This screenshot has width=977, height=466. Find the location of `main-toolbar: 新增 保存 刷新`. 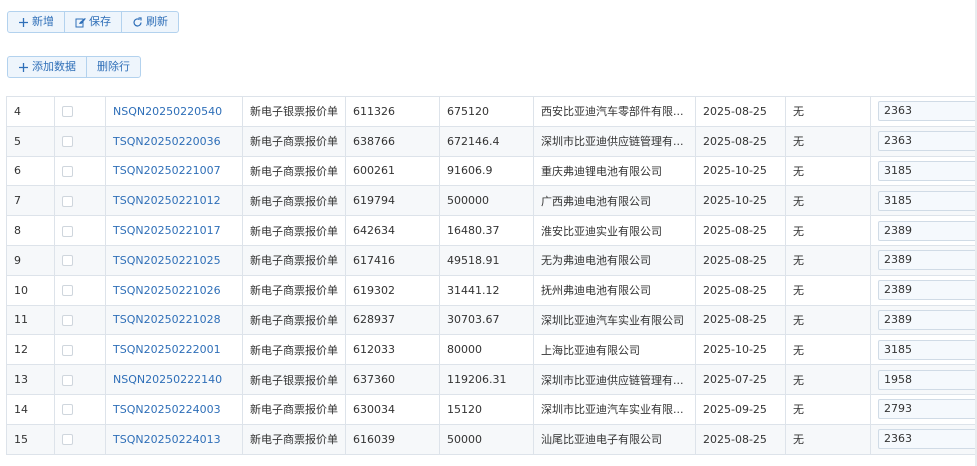

main-toolbar: 新增 保存 刷新 is located at coordinates (93, 22).